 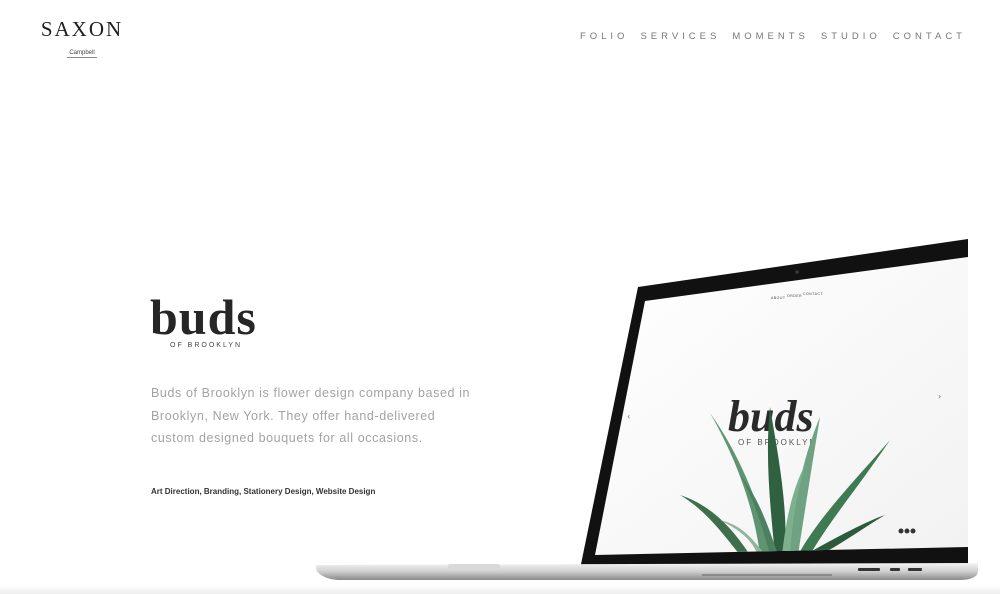 What do you see at coordinates (794, 296) in the screenshot?
I see `screen-nav-order: ORDER` at bounding box center [794, 296].